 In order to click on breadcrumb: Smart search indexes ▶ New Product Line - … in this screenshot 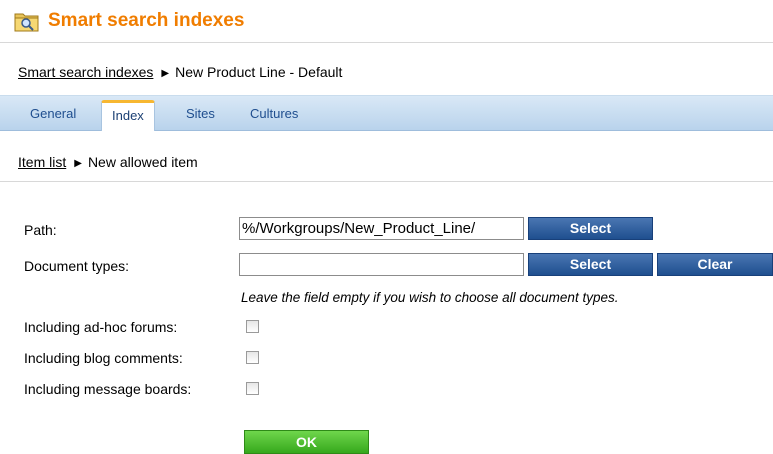, I will do `click(180, 72)`.